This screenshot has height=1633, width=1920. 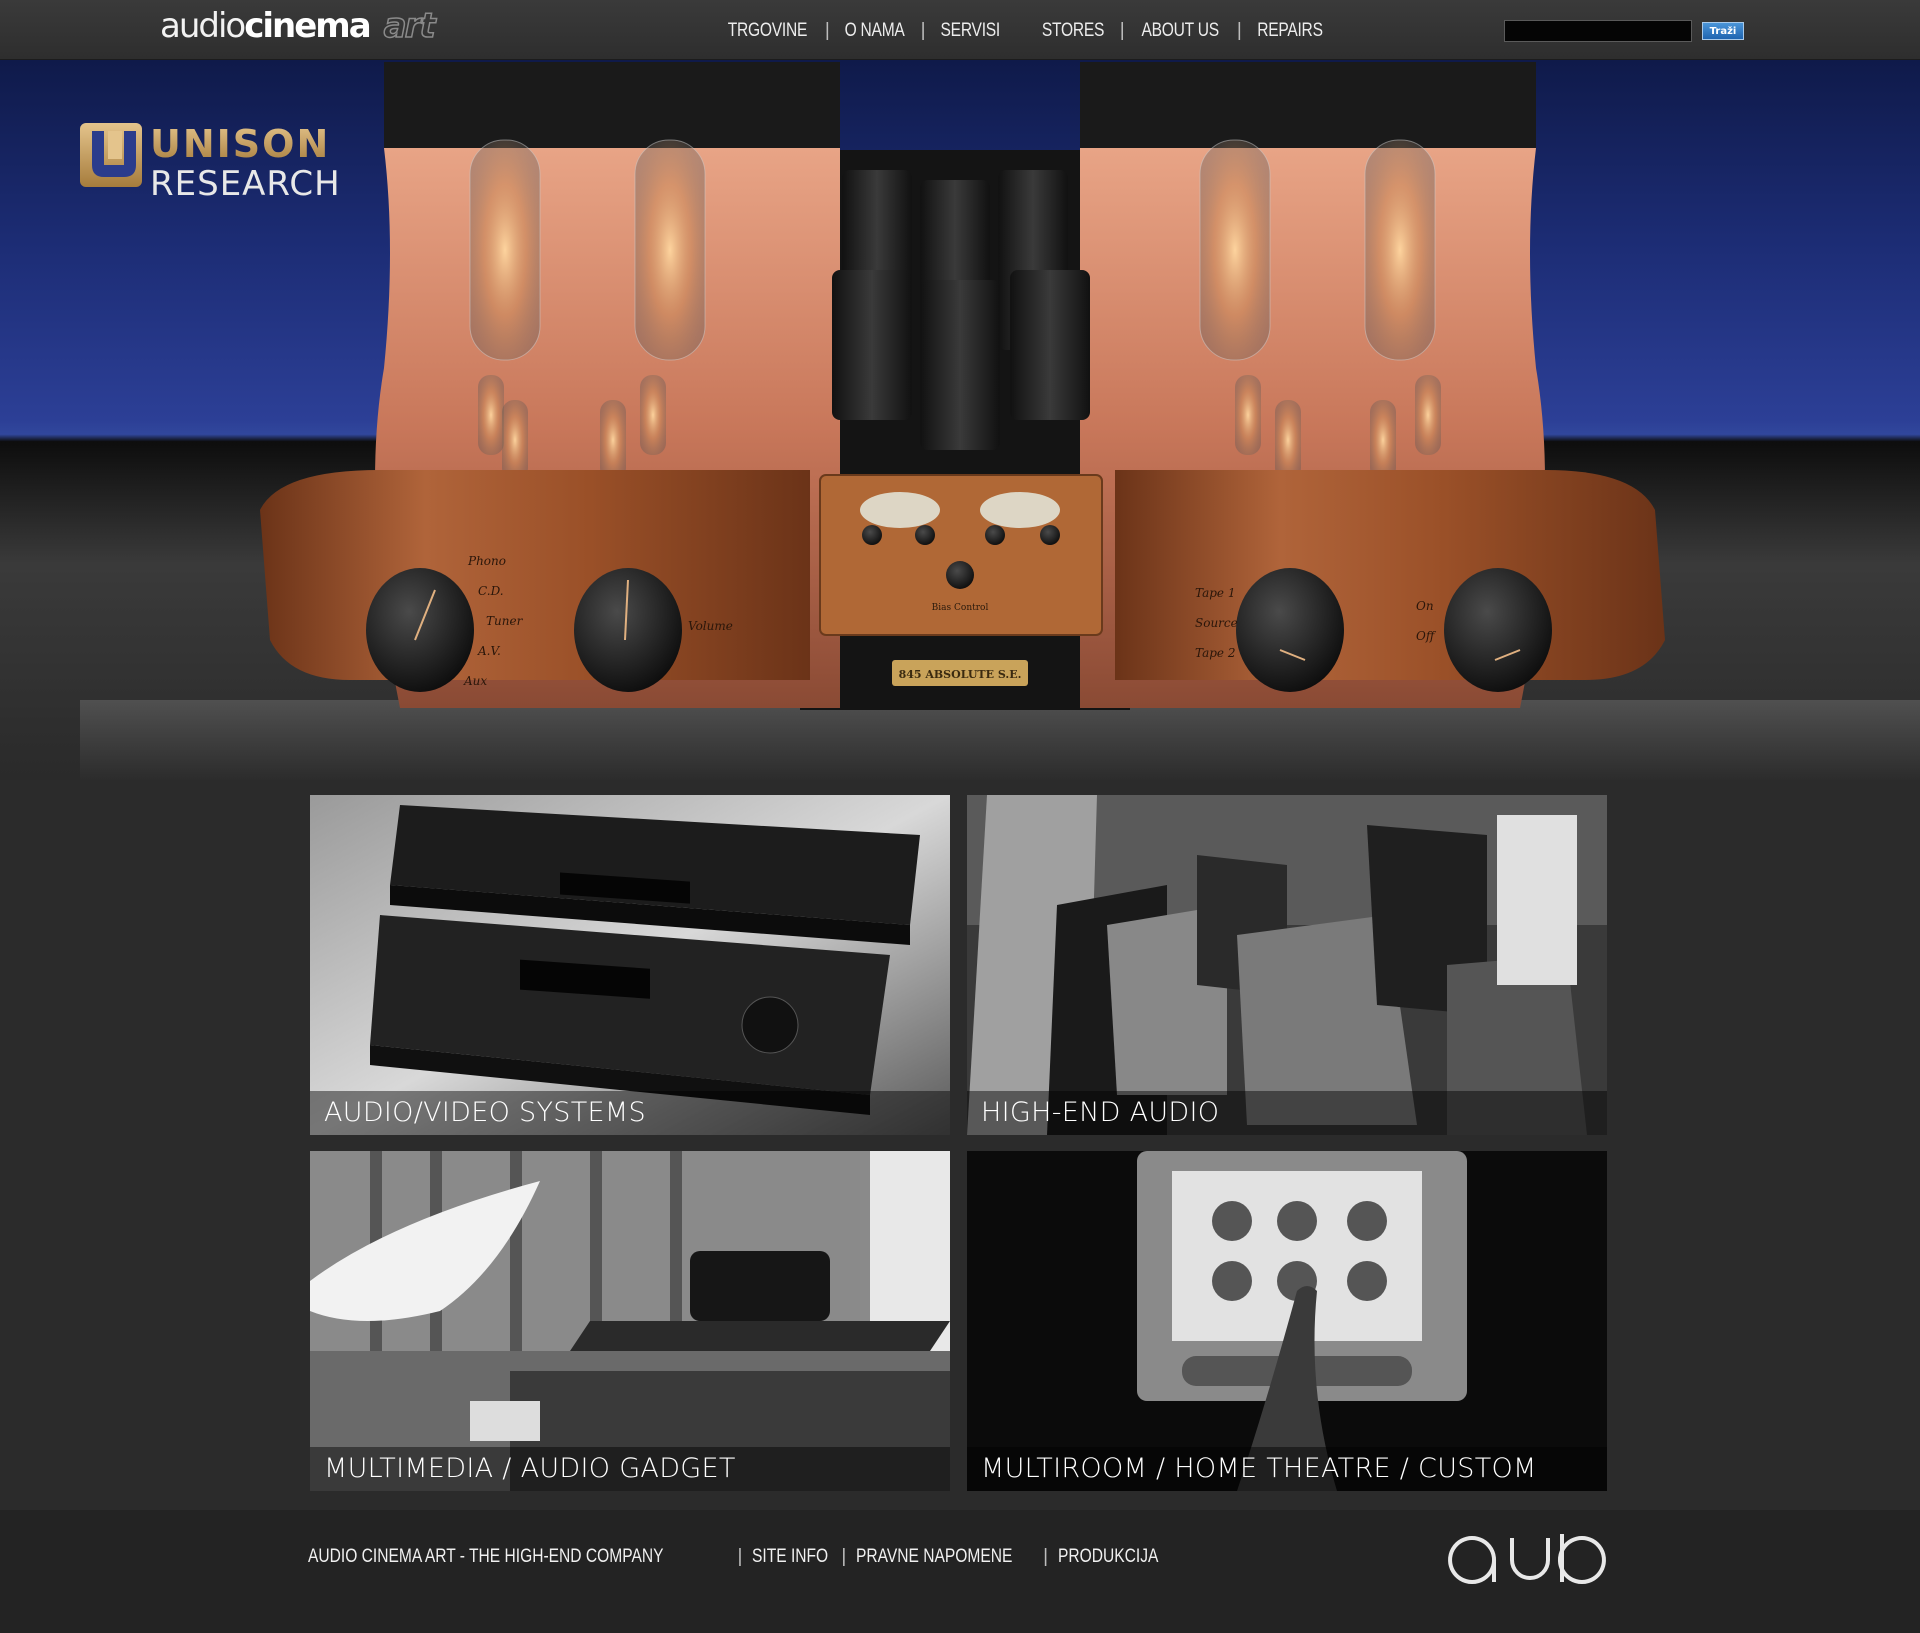 I want to click on selector-label: C.D., so click(x=491, y=591).